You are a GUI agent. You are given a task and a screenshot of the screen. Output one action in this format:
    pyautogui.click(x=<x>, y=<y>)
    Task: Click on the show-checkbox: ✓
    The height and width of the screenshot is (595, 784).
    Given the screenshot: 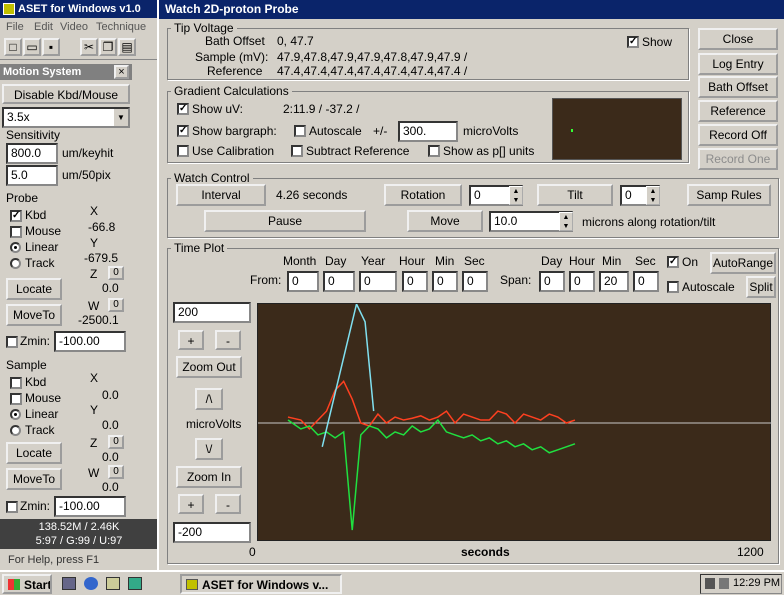 What is the action you would take?
    pyautogui.click(x=633, y=42)
    